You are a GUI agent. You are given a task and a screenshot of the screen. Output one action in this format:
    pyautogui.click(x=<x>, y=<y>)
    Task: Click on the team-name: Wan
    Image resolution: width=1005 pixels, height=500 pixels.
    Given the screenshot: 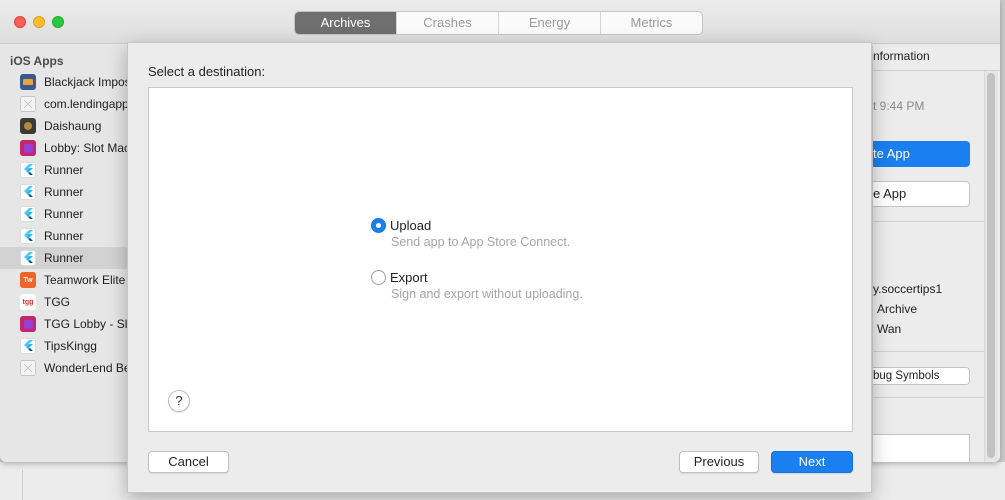 What is the action you would take?
    pyautogui.click(x=889, y=329)
    